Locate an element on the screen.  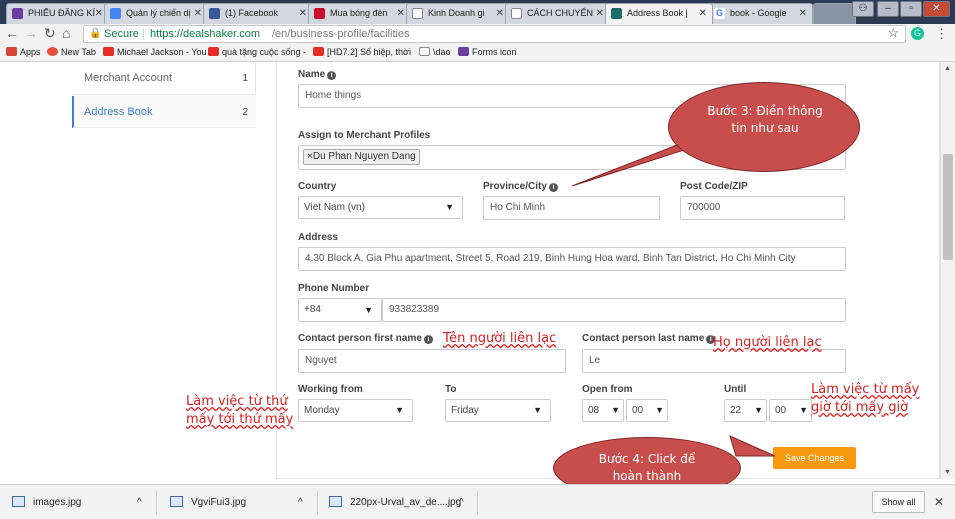
country-select: Viet Nam (vn) ▼ is located at coordinates (380, 207).